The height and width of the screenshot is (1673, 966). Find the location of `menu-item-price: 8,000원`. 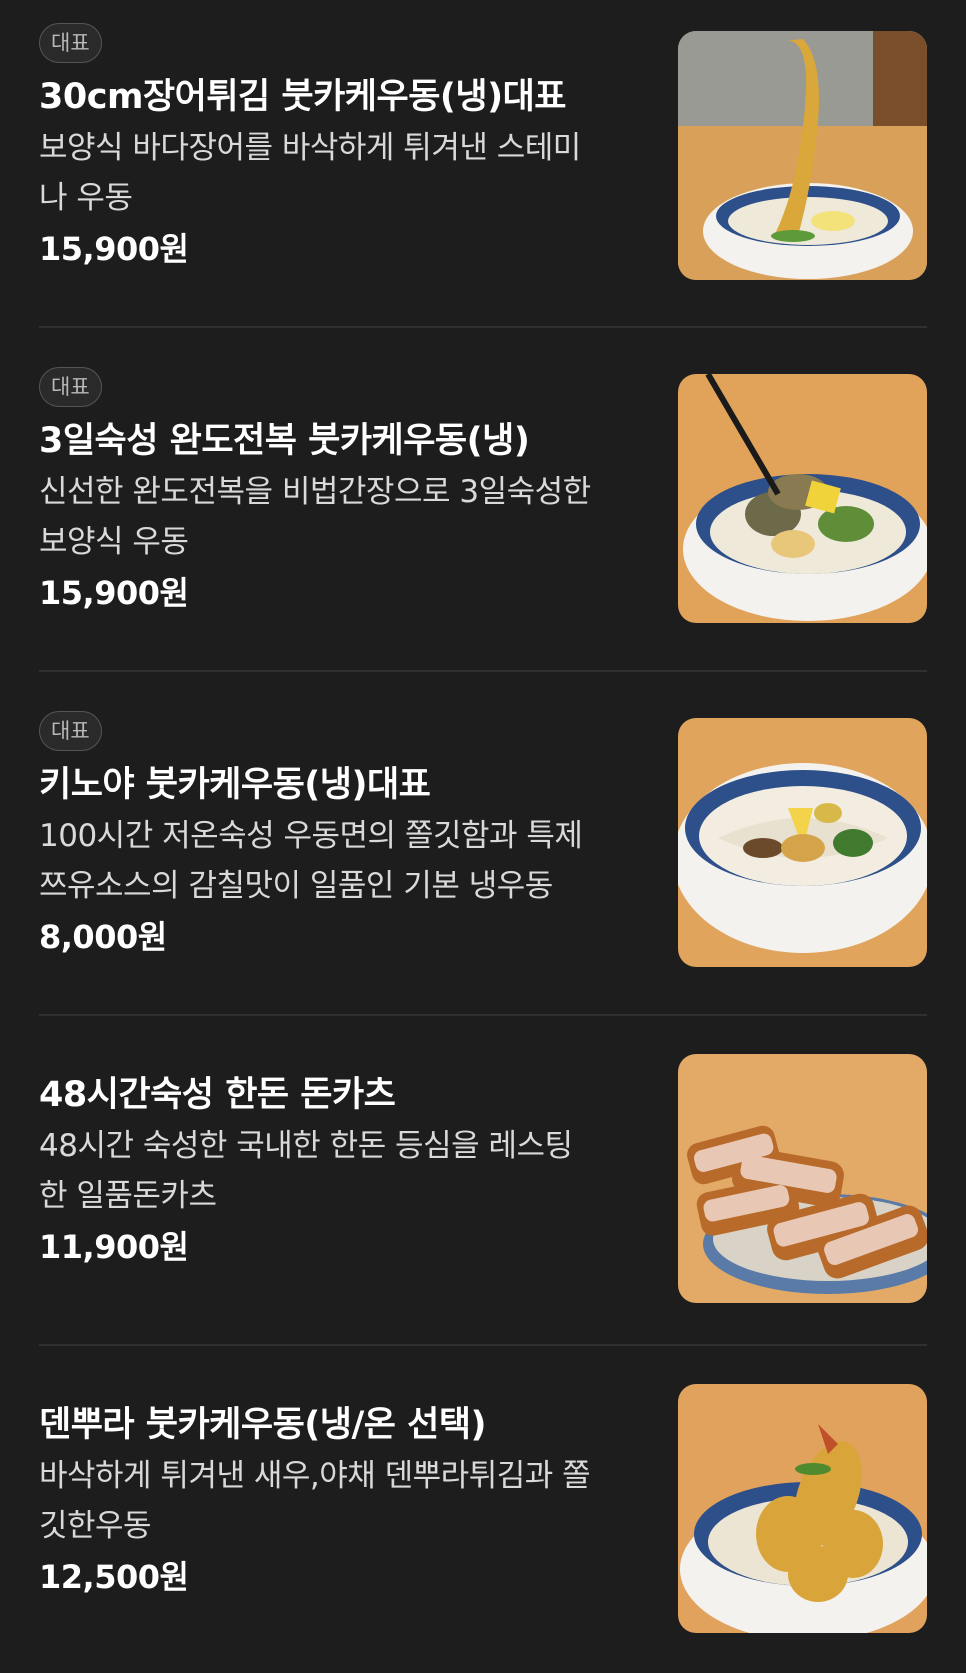

menu-item-price: 8,000원 is located at coordinates (103, 937).